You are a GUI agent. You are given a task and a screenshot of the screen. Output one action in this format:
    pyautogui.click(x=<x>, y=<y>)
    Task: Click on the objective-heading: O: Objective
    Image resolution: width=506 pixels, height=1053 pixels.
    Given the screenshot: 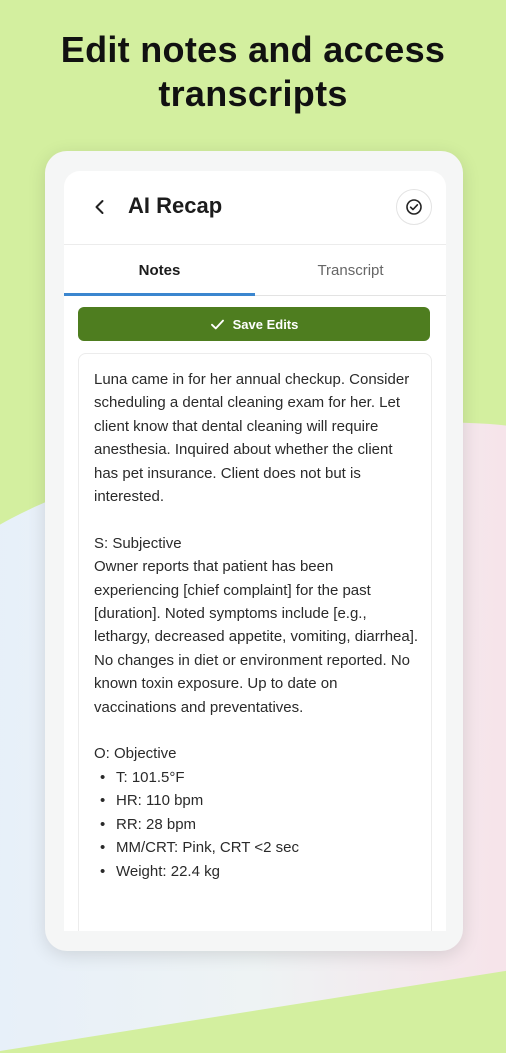 What is the action you would take?
    pyautogui.click(x=135, y=754)
    